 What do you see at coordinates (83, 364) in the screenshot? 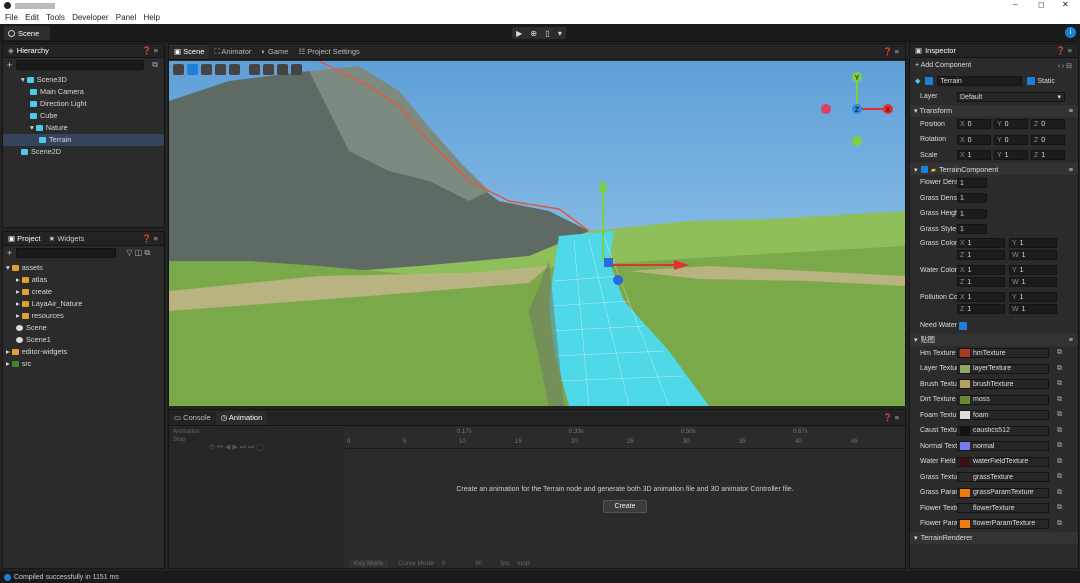
I see `project-item: ▸ src` at bounding box center [83, 364].